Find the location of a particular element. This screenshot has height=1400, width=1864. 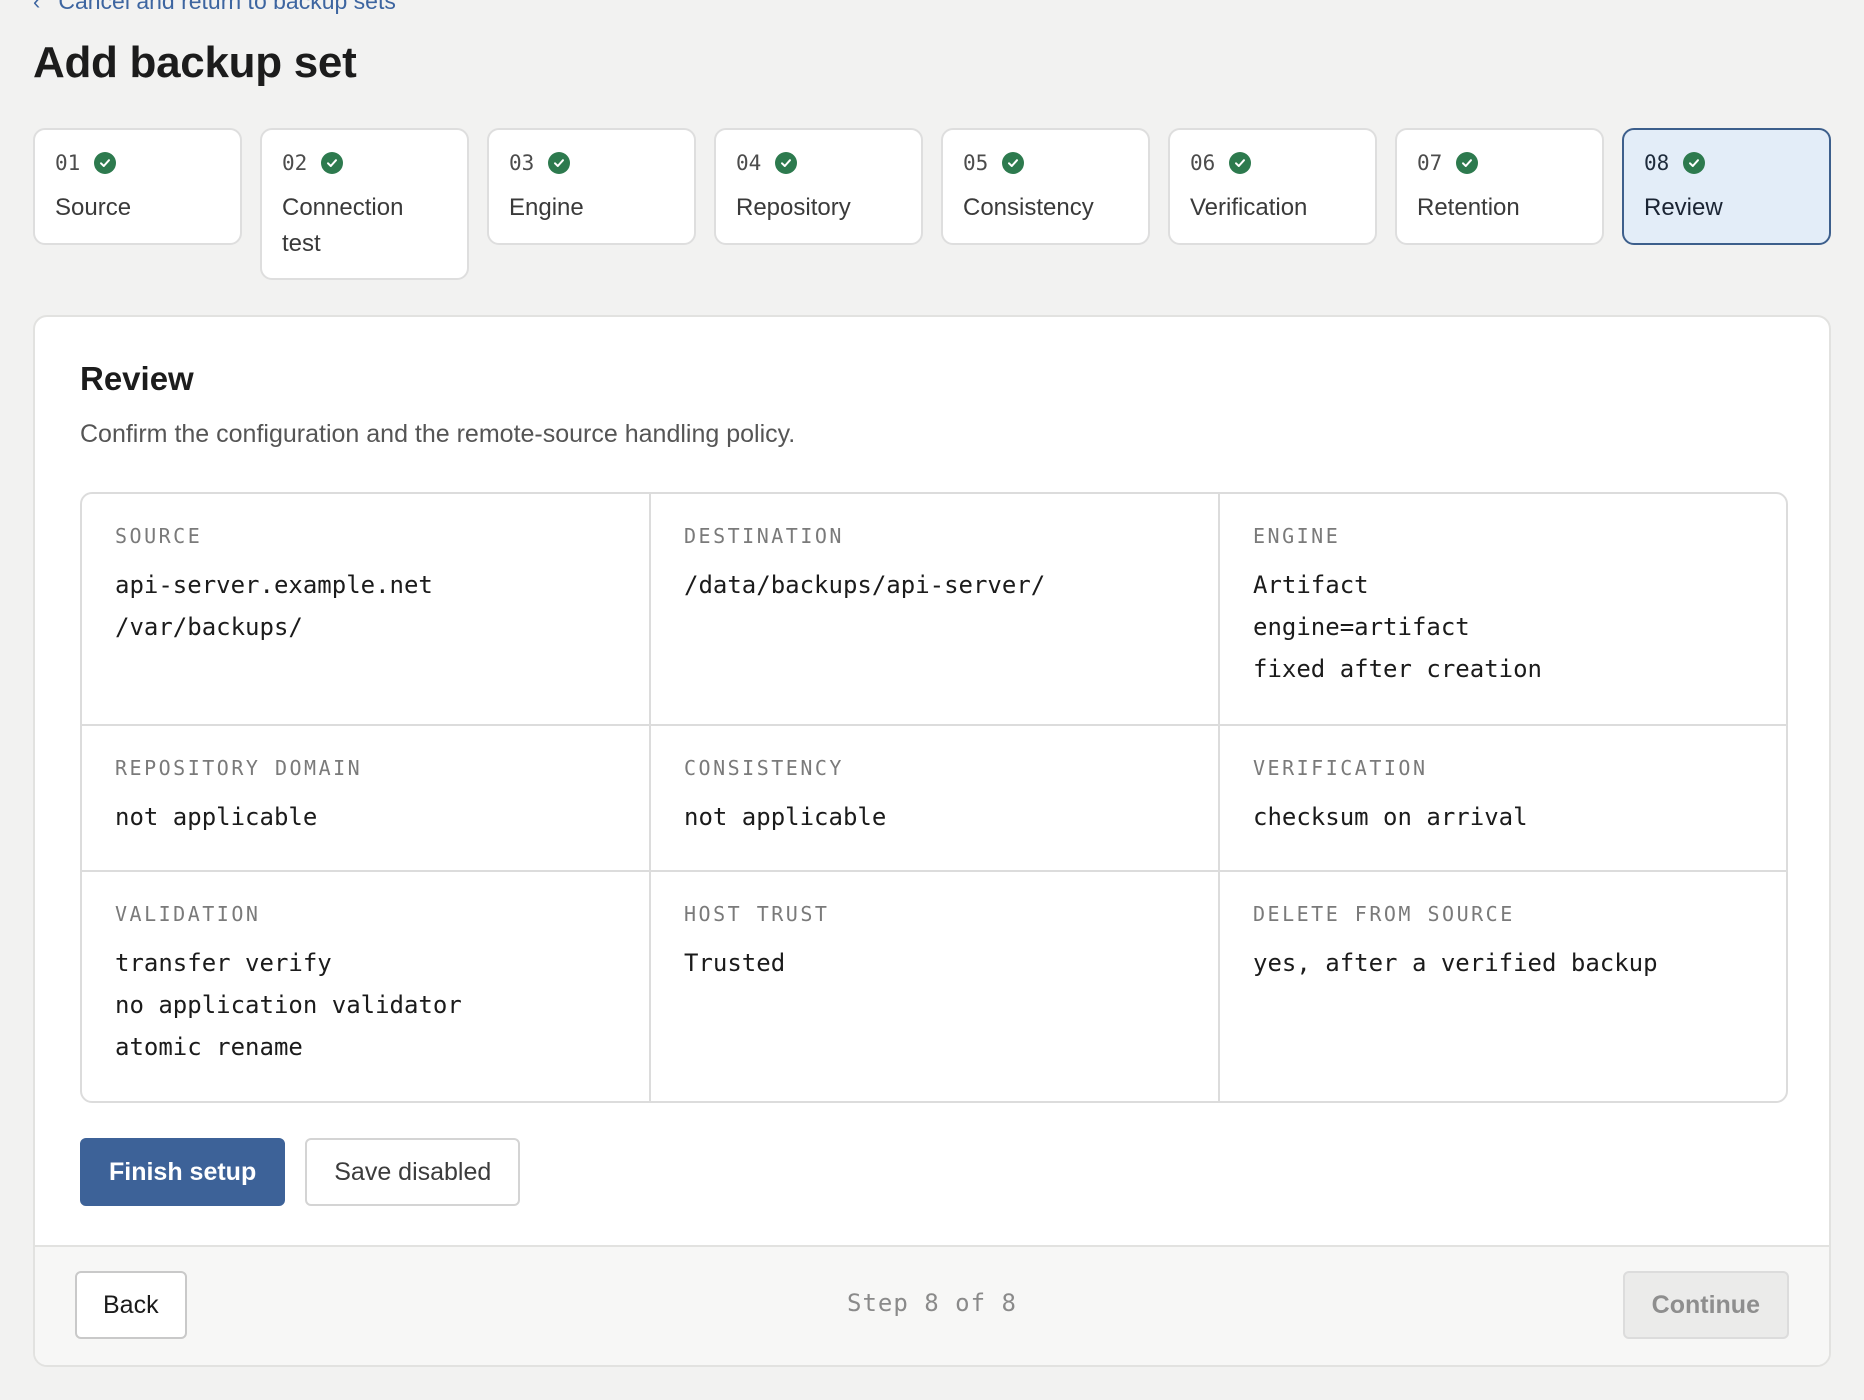

summary-key: DESTINATION is located at coordinates (764, 536).